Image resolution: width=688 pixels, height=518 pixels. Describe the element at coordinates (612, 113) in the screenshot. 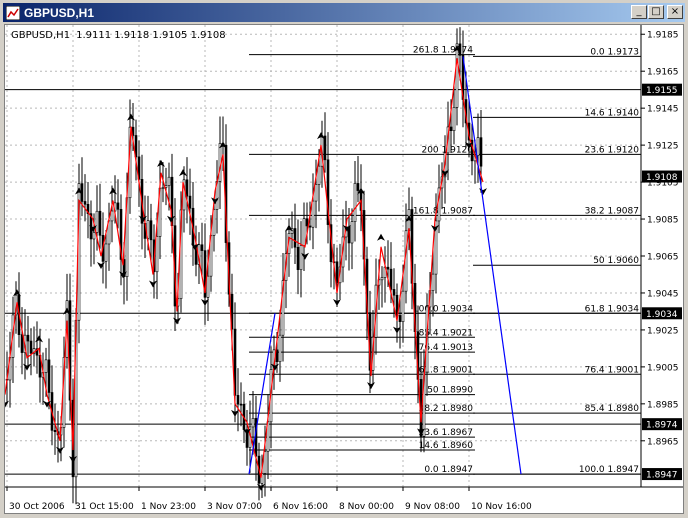

I see `fib-right-label: 14.6 1.9140` at that location.